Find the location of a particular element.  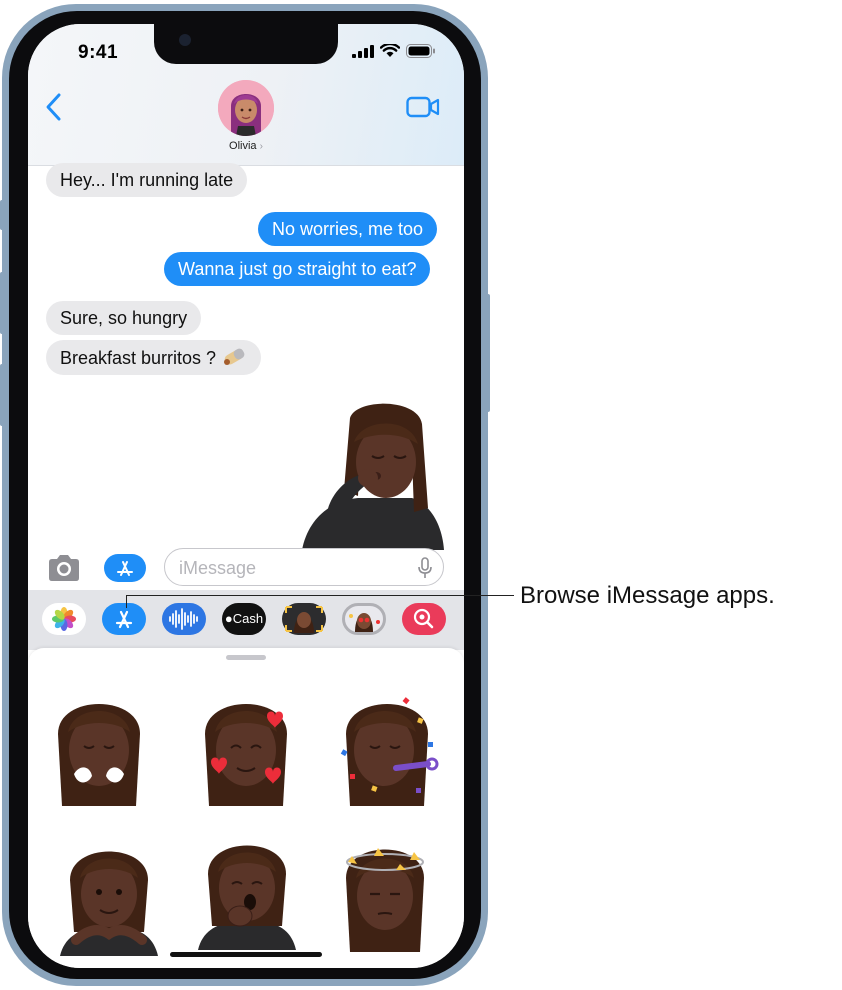

memoji-sticker-party is located at coordinates (387, 747).